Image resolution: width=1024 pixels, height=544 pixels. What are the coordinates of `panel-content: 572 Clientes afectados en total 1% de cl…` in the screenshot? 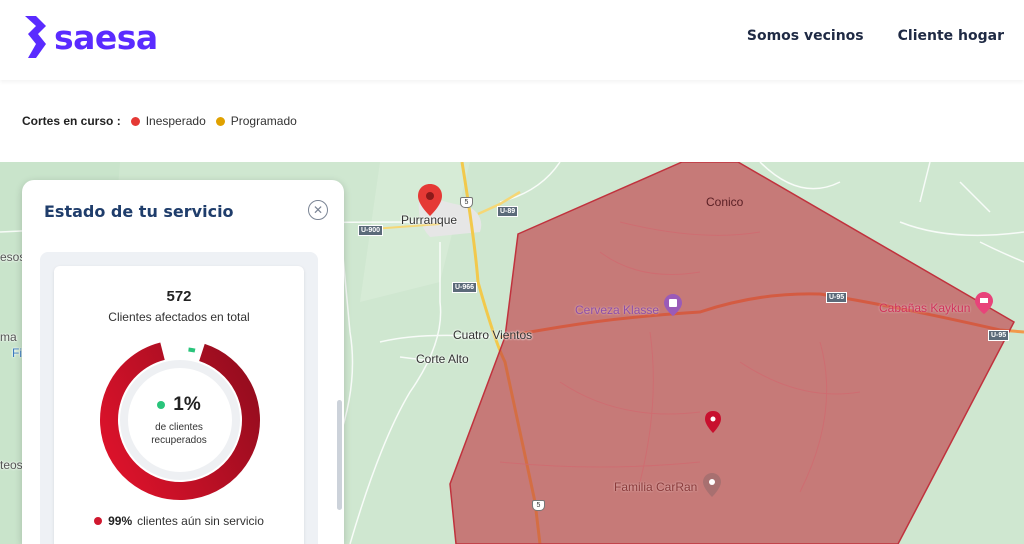 It's located at (179, 398).